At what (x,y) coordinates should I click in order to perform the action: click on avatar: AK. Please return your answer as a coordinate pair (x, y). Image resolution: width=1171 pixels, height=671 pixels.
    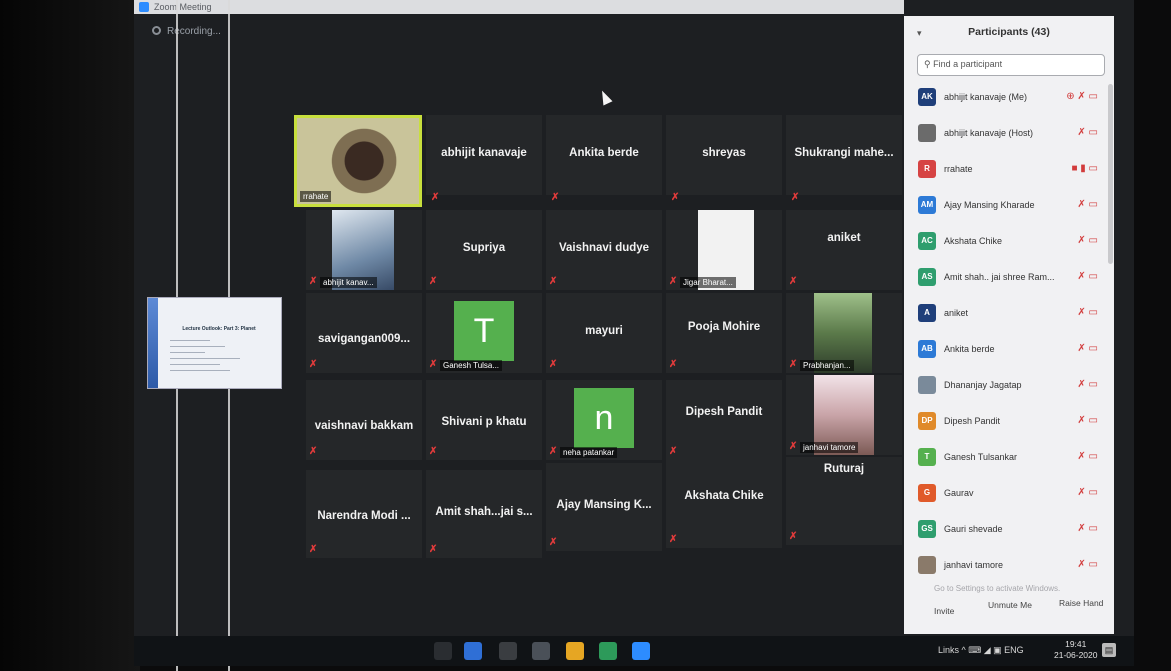
    Looking at the image, I should click on (927, 97).